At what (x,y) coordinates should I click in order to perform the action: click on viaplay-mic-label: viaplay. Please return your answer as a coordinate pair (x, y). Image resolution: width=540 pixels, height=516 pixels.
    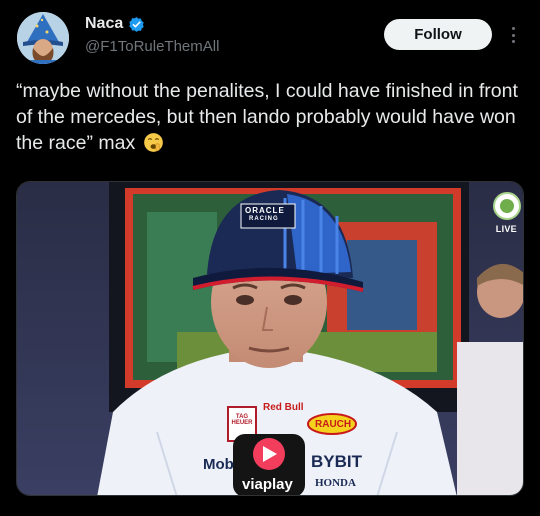
    Looking at the image, I should click on (267, 484).